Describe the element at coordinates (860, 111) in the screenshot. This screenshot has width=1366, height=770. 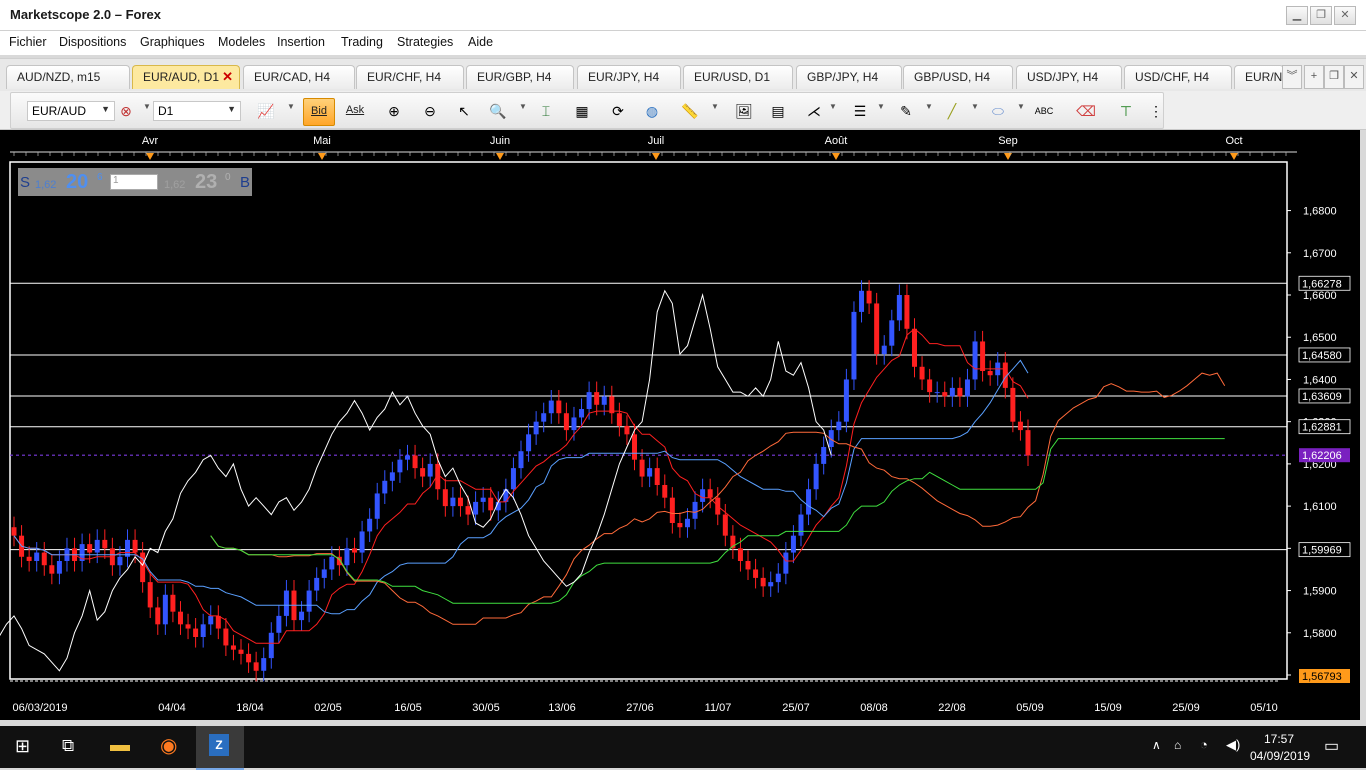
I see `lines-icon: ☰` at that location.